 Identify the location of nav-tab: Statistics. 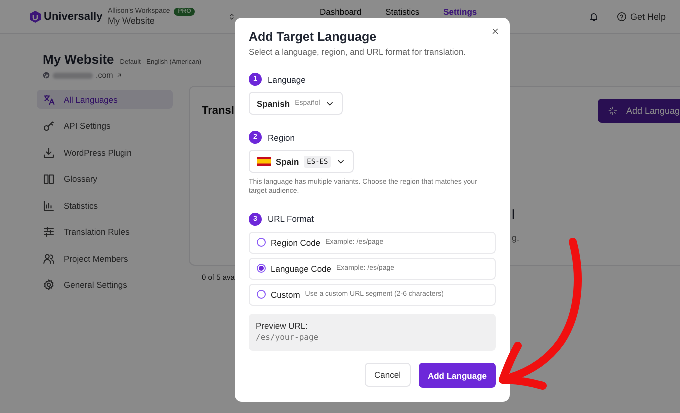
(403, 12).